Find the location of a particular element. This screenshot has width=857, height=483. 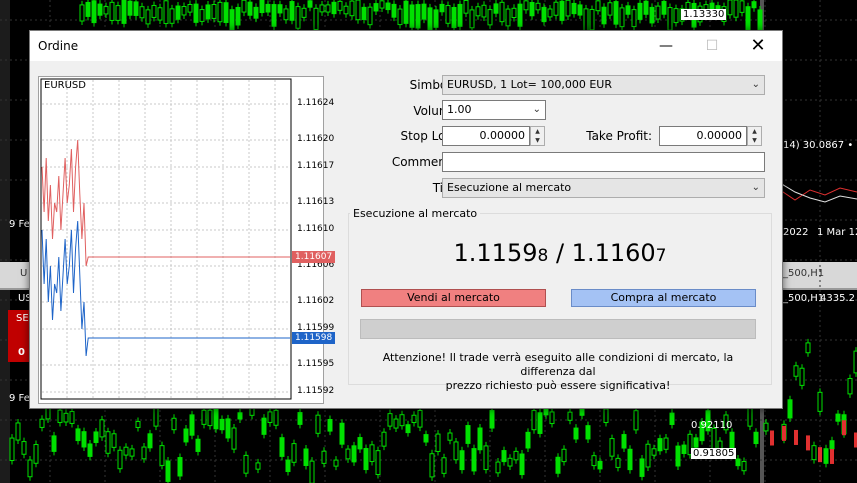

stop-loss-stepper: ▲ ▼ is located at coordinates (537, 136).